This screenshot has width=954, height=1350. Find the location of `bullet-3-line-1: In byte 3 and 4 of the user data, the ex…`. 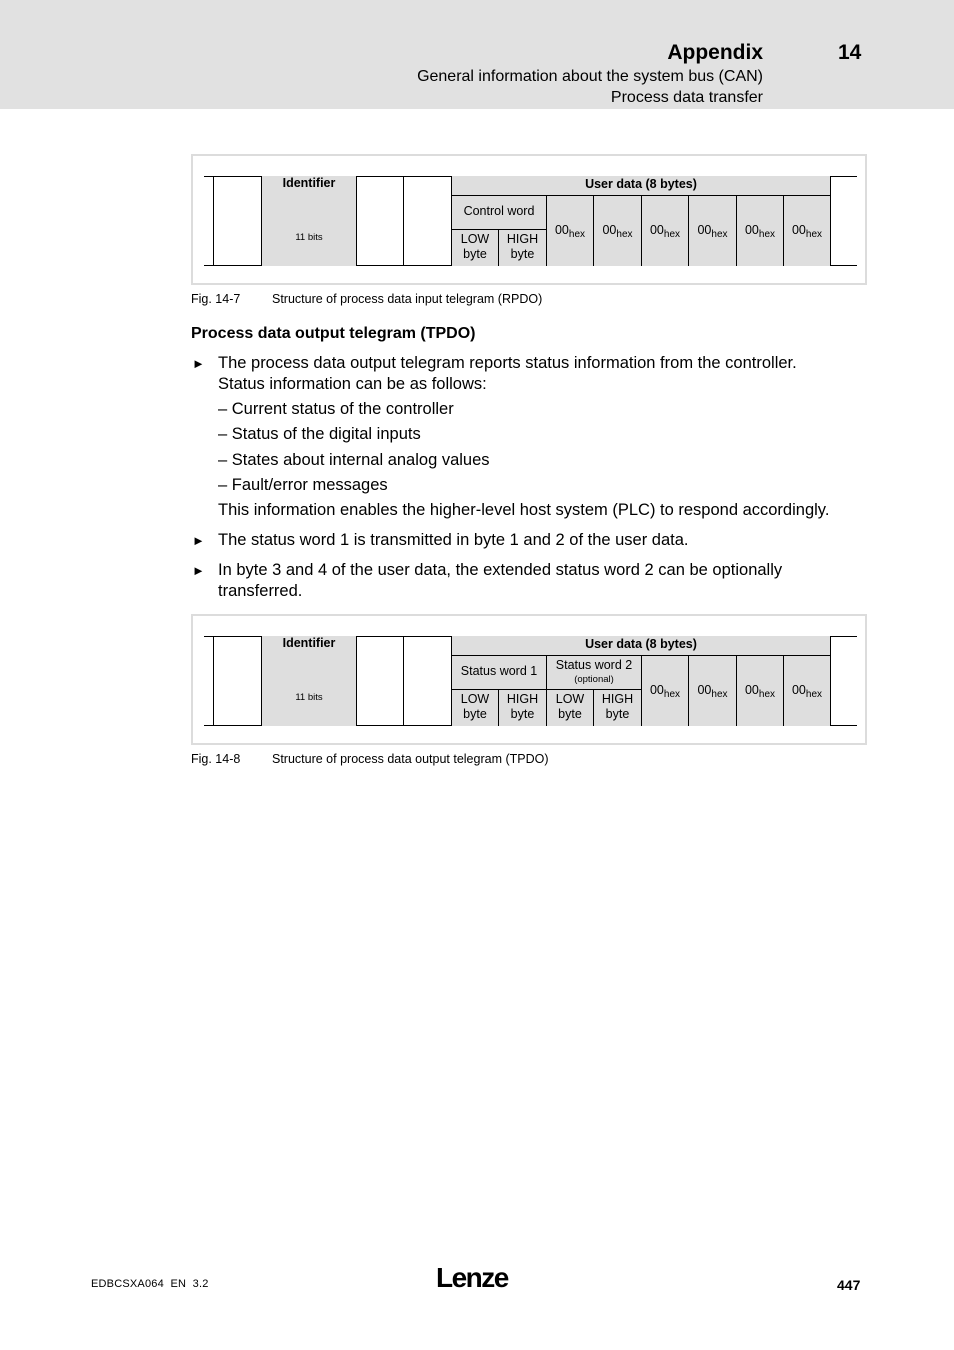

bullet-3-line-1: In byte 3 and 4 of the user data, the ex… is located at coordinates (500, 570).